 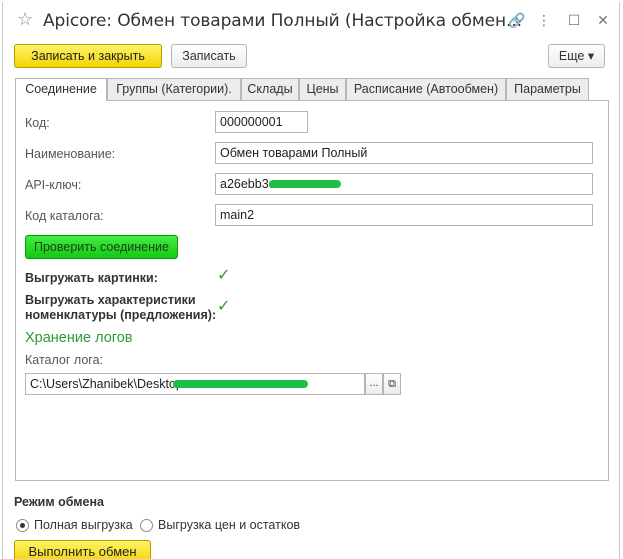 I want to click on name-field: Обмен товарами Полный, so click(x=404, y=153).